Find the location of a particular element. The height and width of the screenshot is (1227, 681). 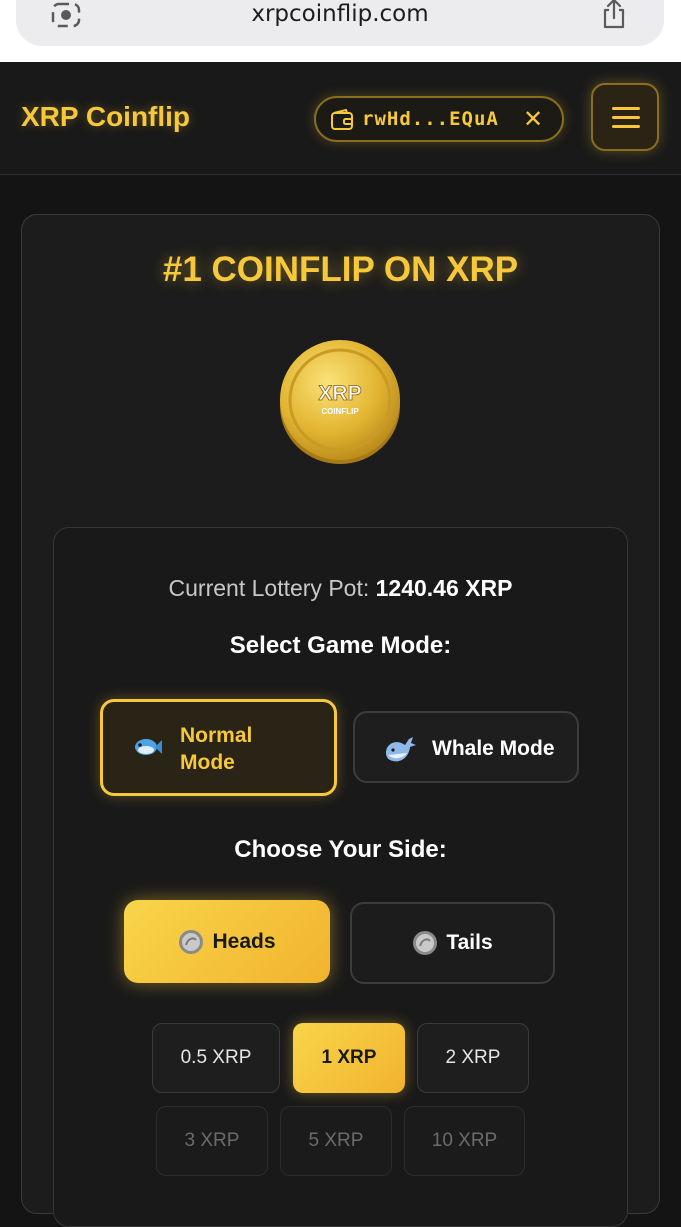

heads-button: Heads is located at coordinates (227, 941).